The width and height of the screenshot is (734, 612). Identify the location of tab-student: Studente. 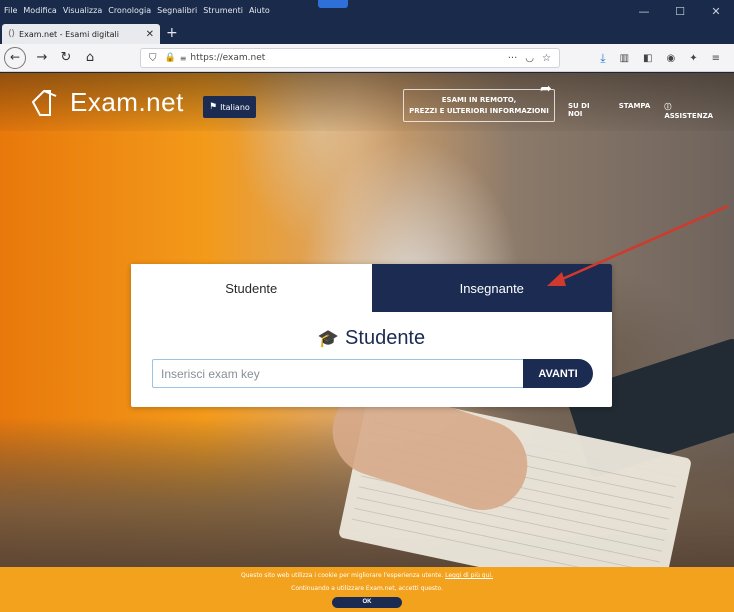
(251, 288).